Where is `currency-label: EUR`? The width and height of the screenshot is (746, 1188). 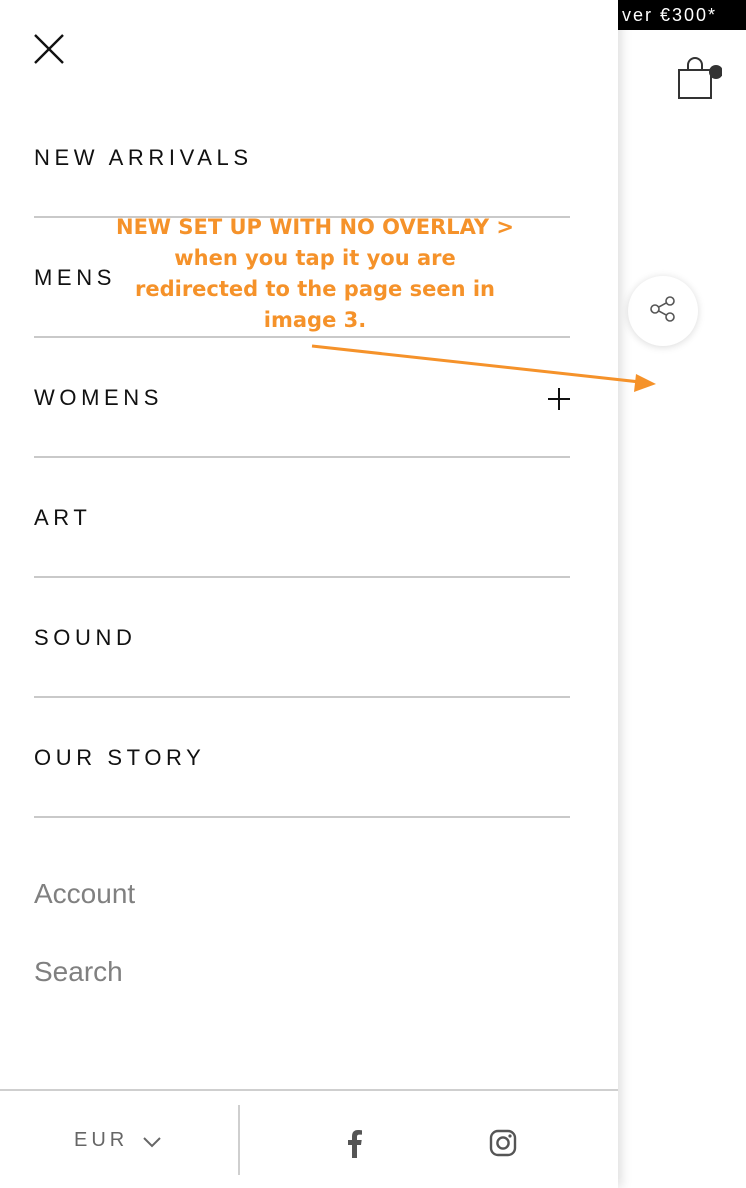 currency-label: EUR is located at coordinates (101, 1140).